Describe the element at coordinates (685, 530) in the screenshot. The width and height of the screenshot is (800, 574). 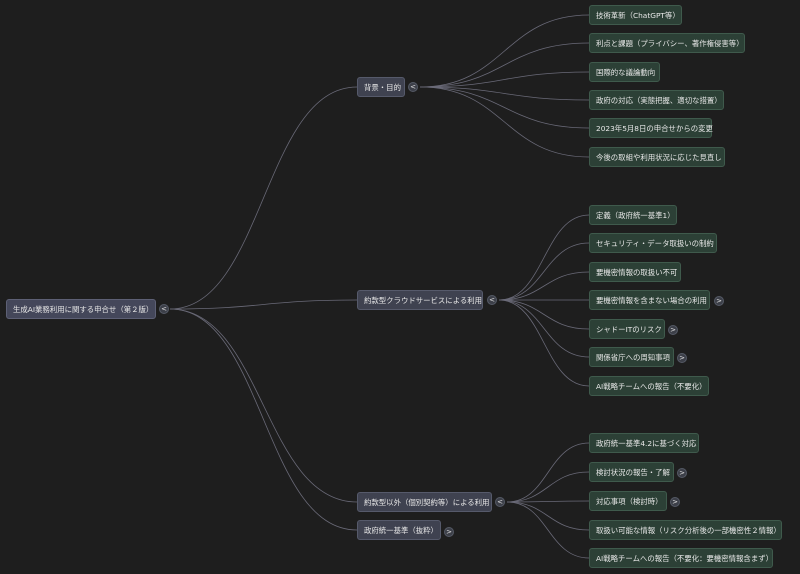
I see `leaf-handleable-info: 取扱い可能な情報（リスク分析後の一部機密性２情報）` at that location.